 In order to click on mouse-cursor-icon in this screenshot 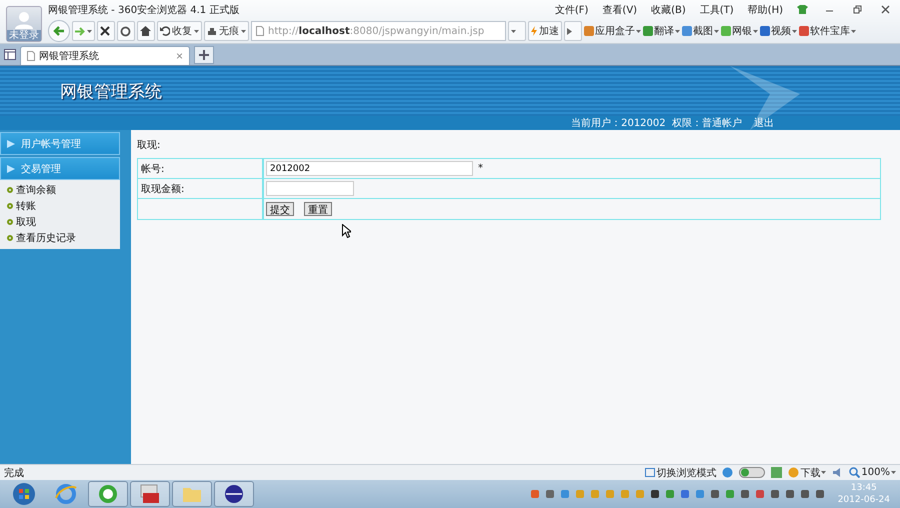, I will do `click(346, 231)`.